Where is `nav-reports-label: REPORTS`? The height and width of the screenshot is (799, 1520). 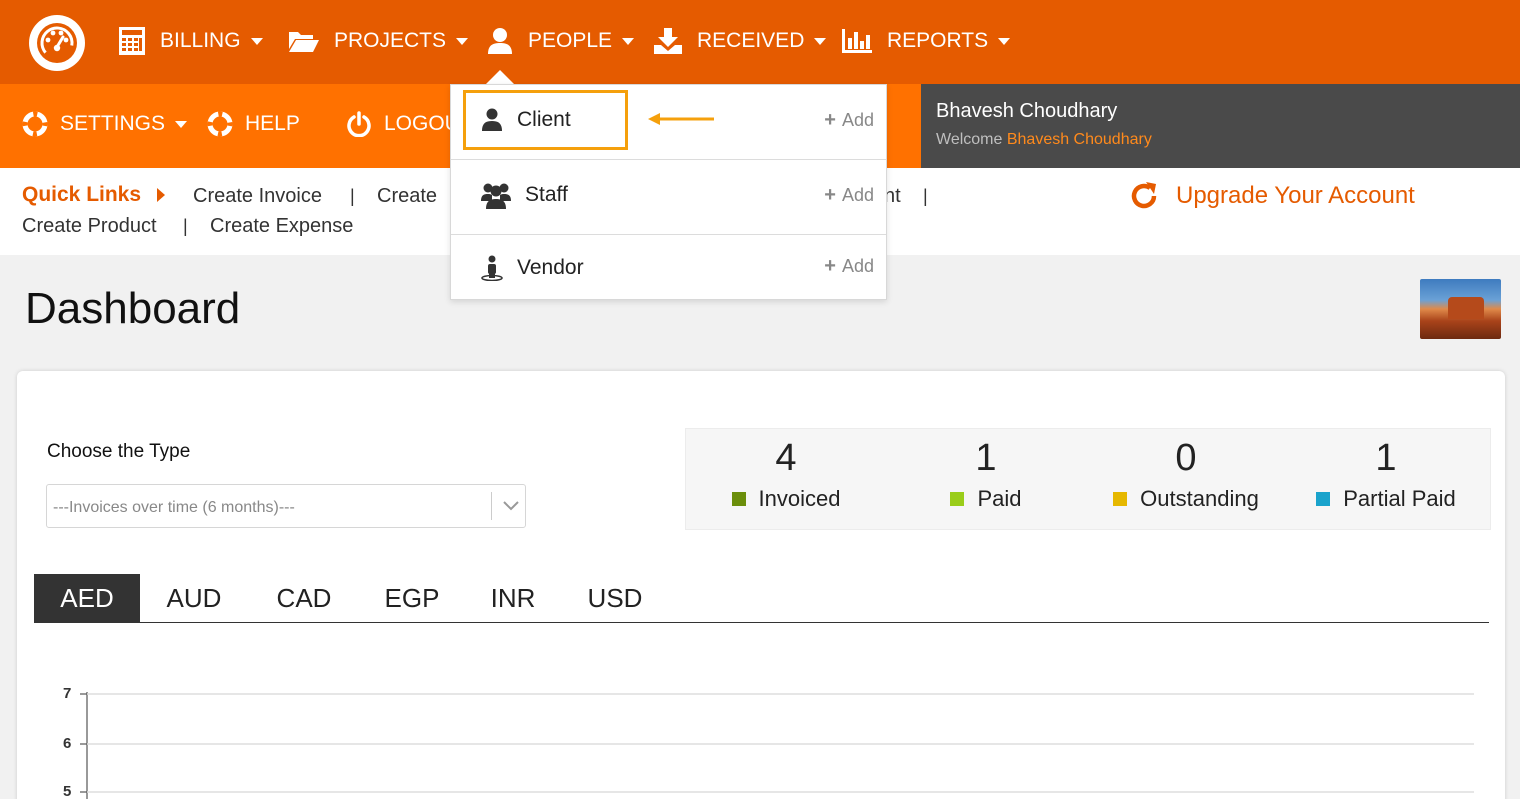
nav-reports-label: REPORTS is located at coordinates (938, 40).